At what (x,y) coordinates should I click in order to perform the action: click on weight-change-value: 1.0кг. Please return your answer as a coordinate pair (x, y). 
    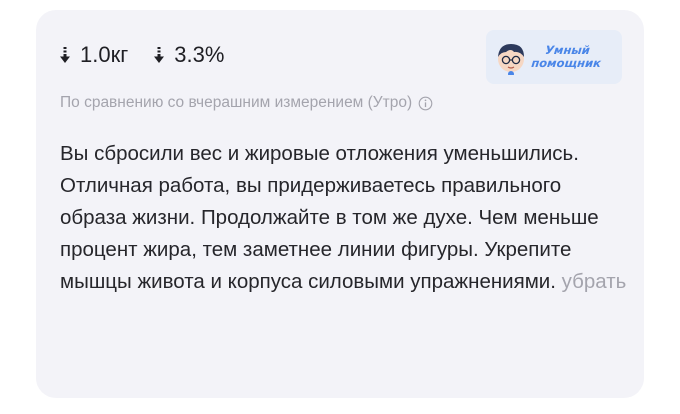
    Looking at the image, I should click on (104, 54).